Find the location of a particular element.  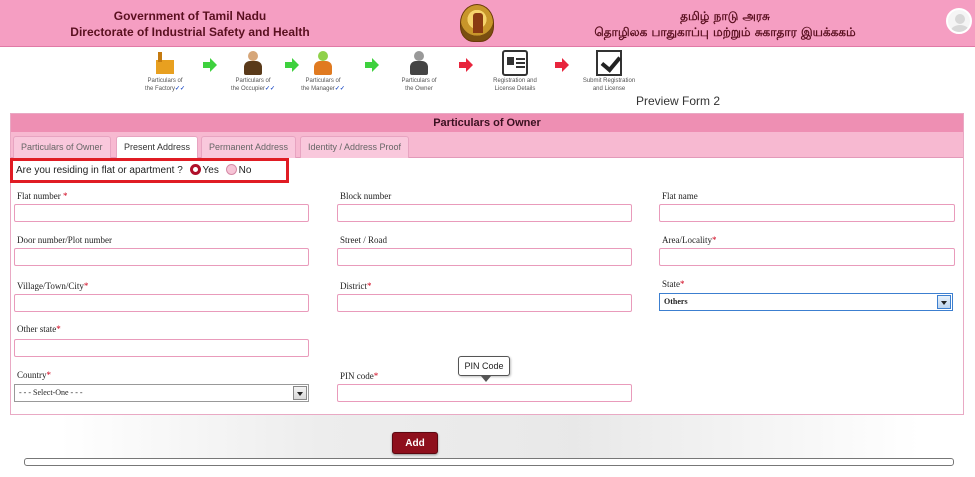

tab-present-address: Present Address is located at coordinates (157, 147).